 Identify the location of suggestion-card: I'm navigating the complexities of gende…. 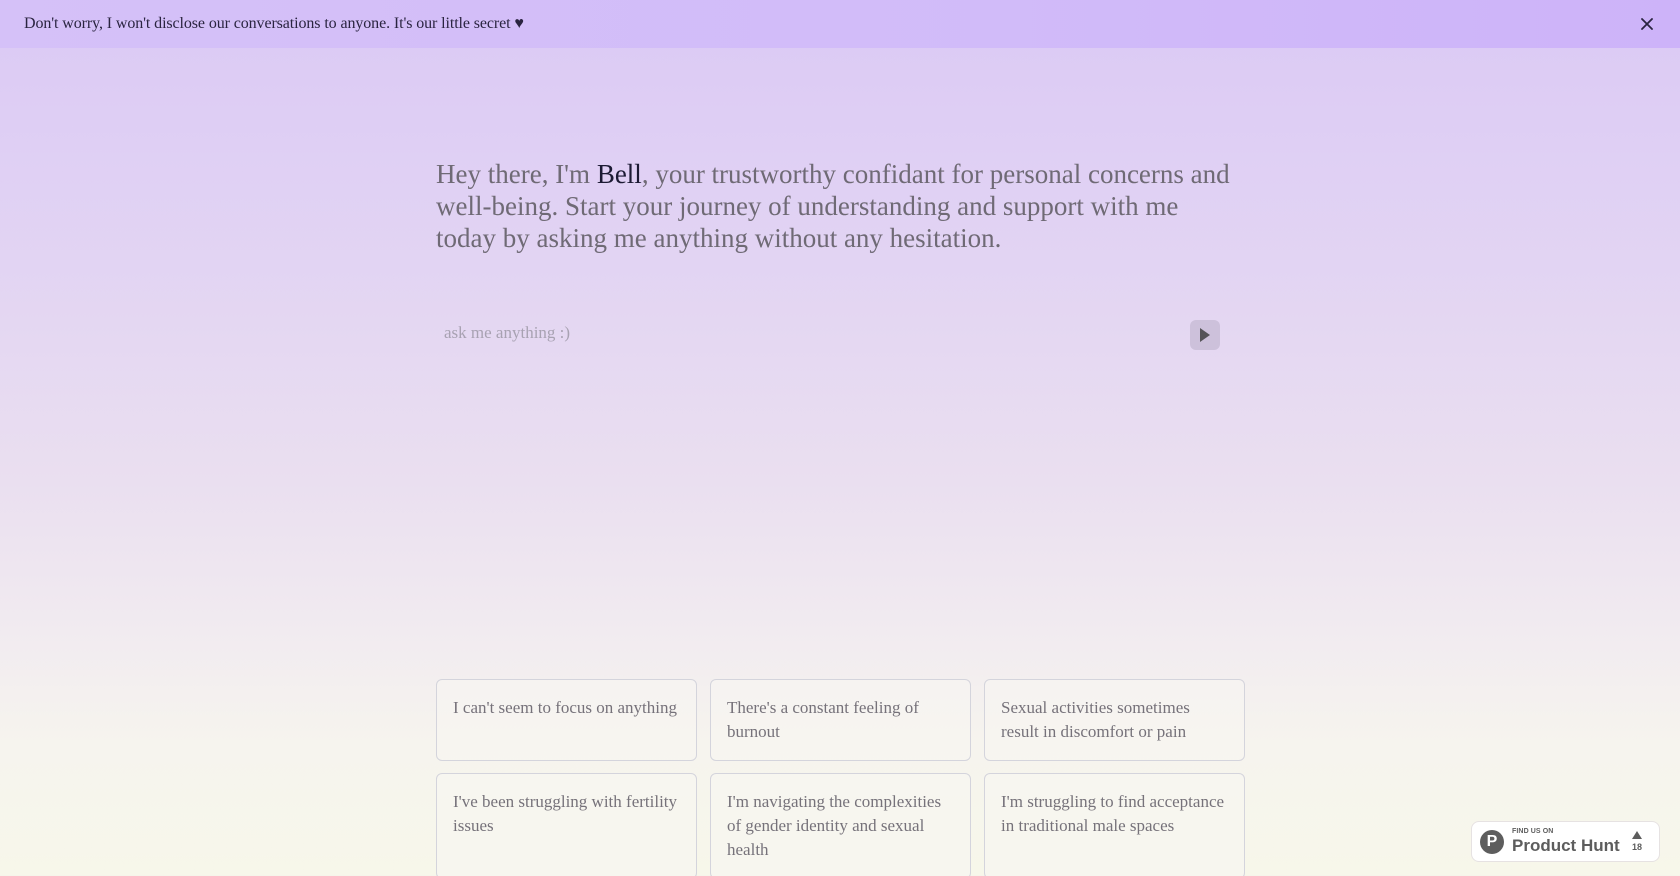
(840, 824).